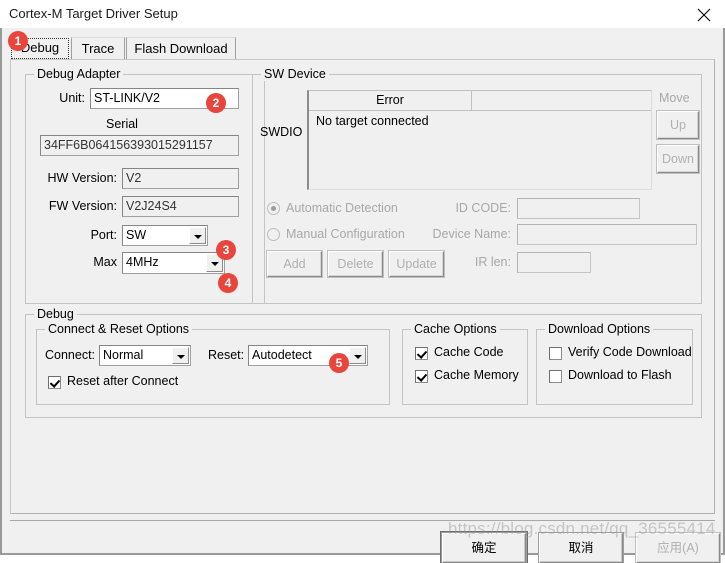  What do you see at coordinates (483, 208) in the screenshot?
I see `id-code-label: ID CODE:` at bounding box center [483, 208].